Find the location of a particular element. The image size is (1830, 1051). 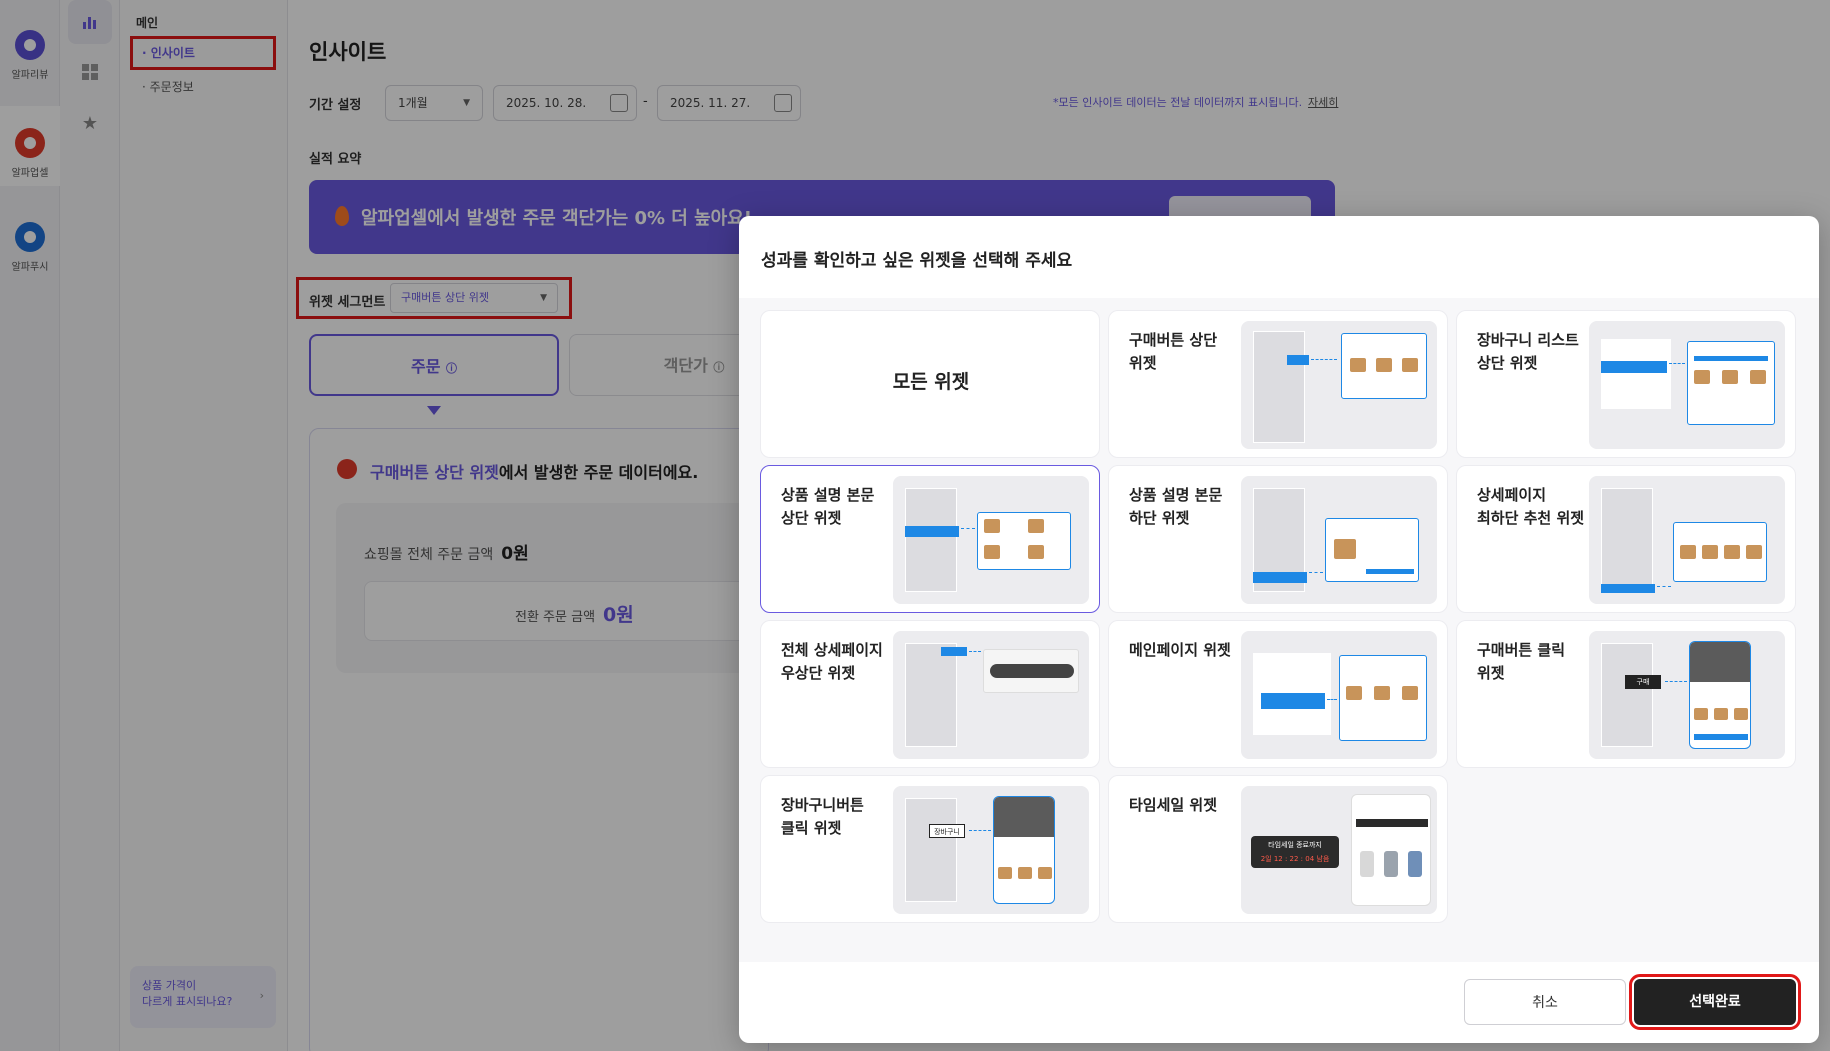

widget-card-cart-list-top: 장바구니 리스트 상단 위젯 is located at coordinates (1626, 384).